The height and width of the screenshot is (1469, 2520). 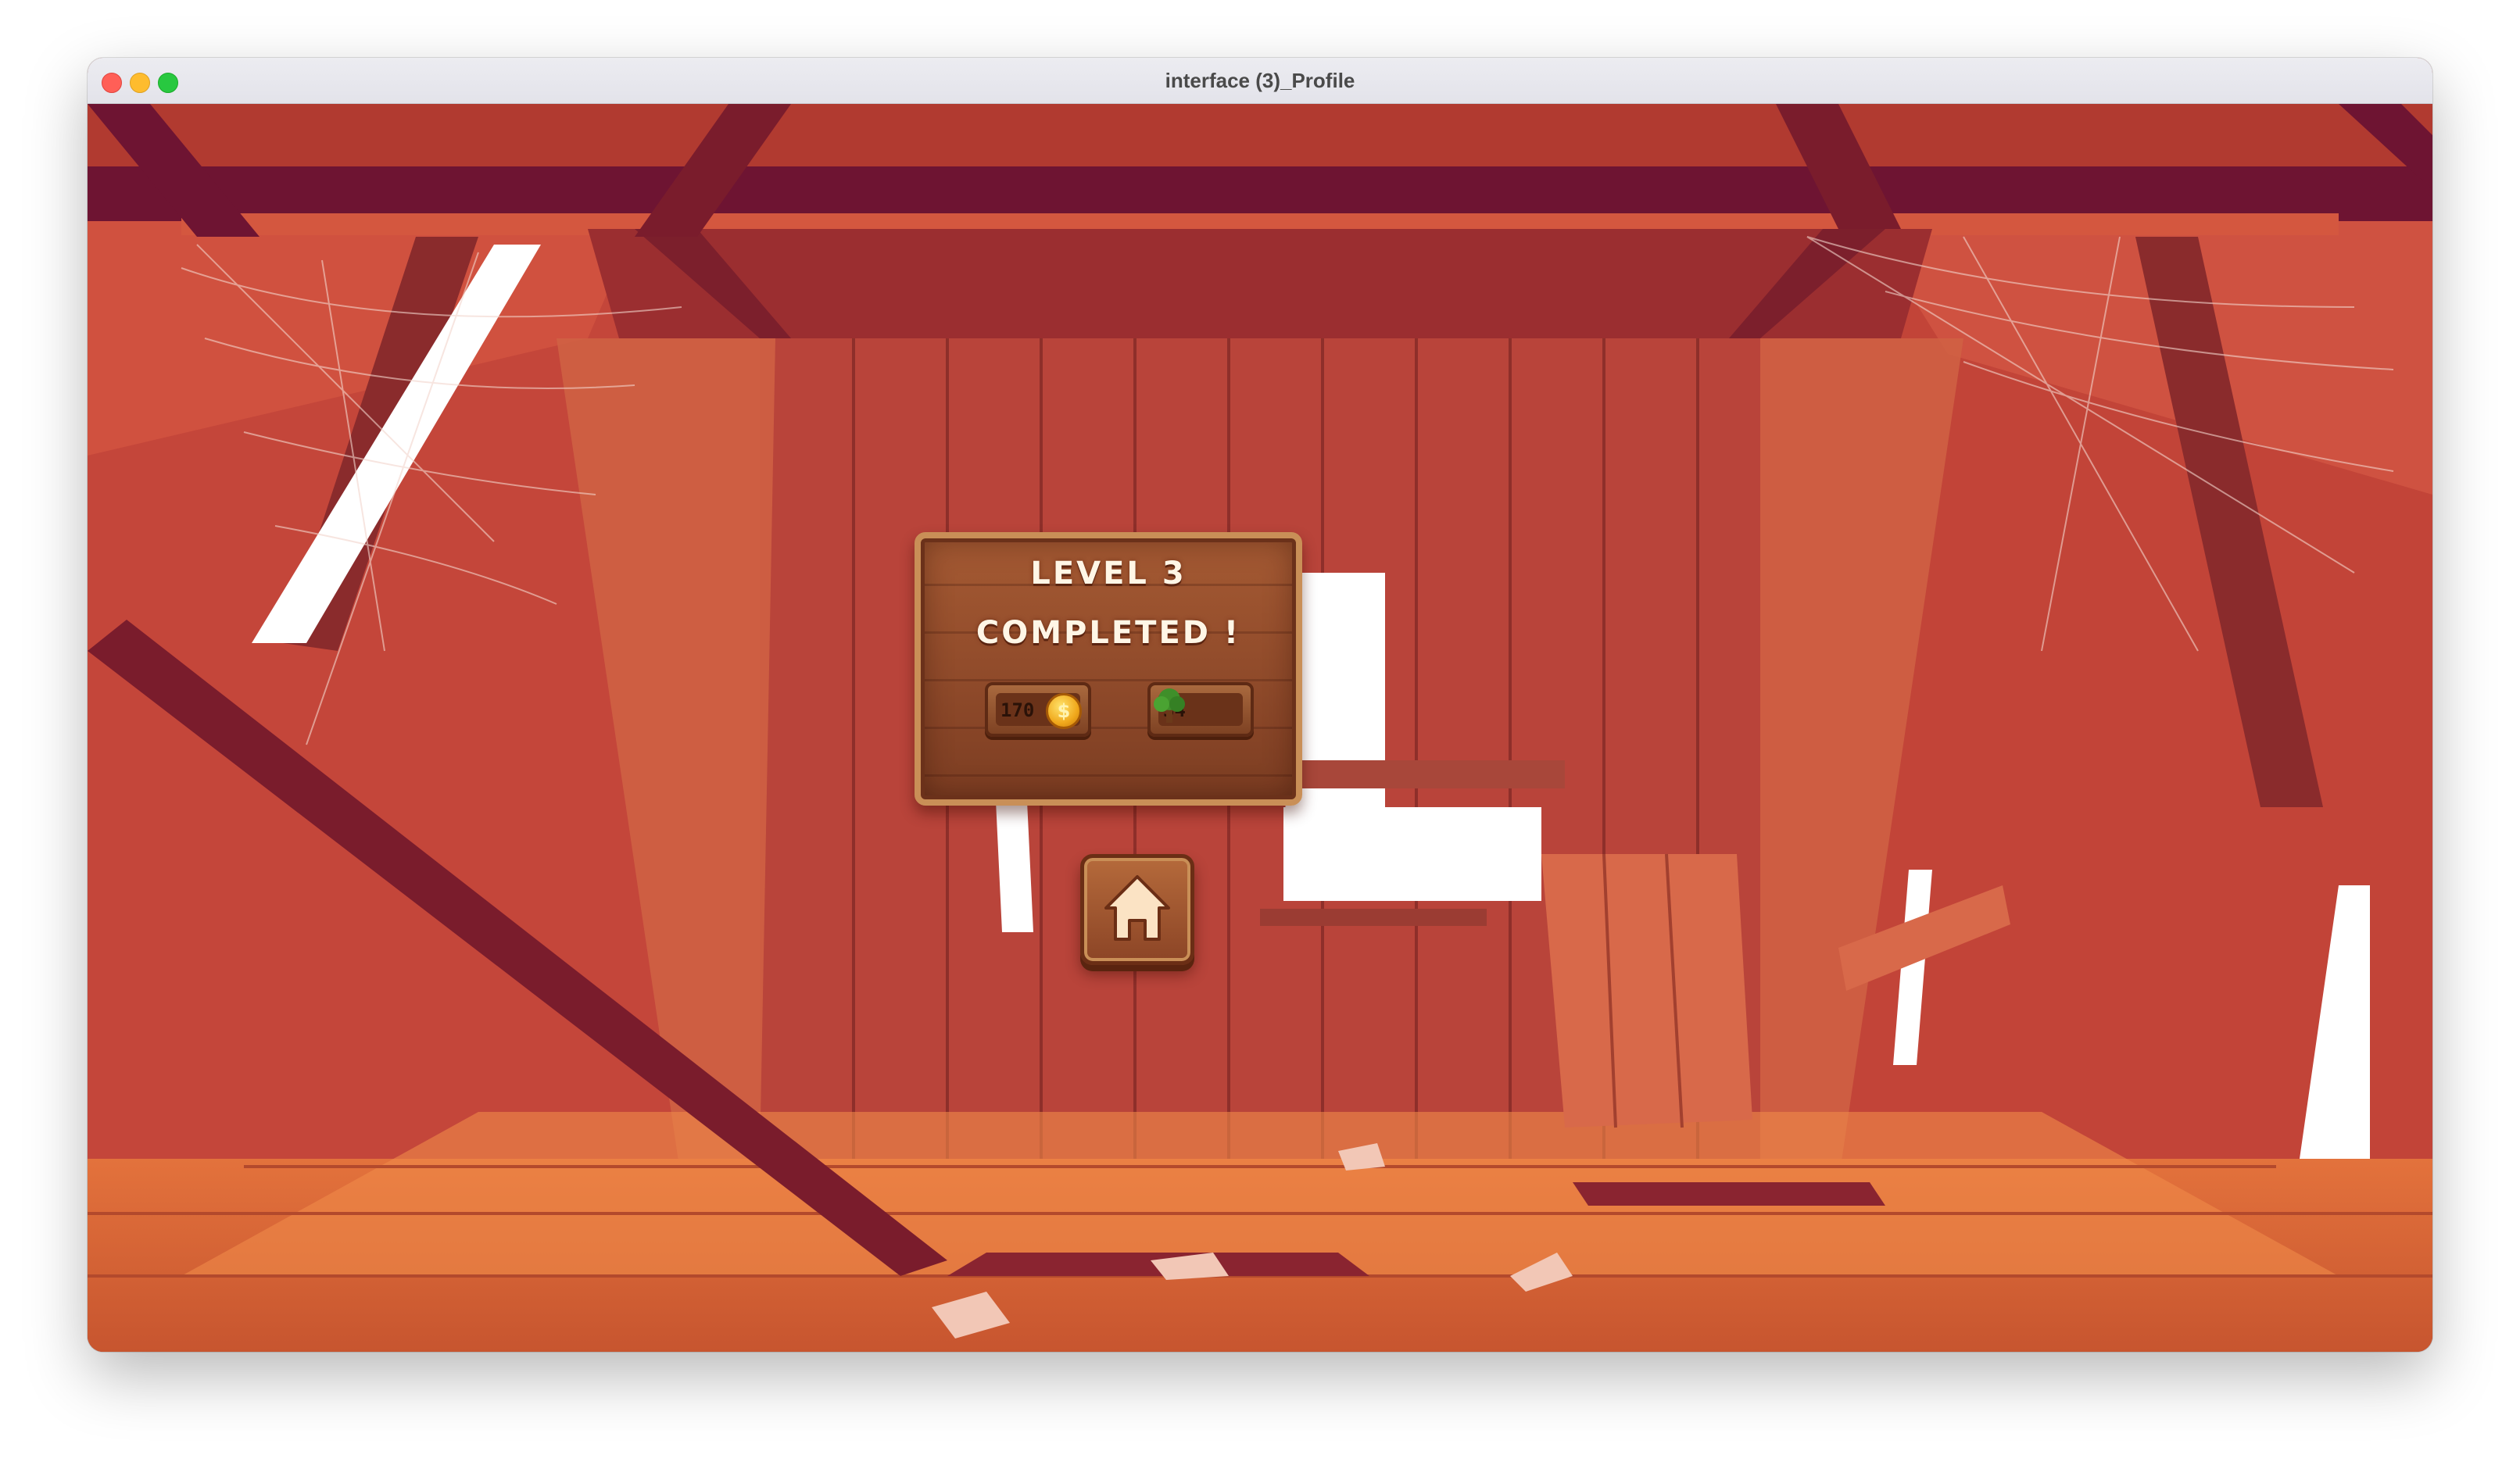 I want to click on tree-counter: 34, so click(x=1200, y=710).